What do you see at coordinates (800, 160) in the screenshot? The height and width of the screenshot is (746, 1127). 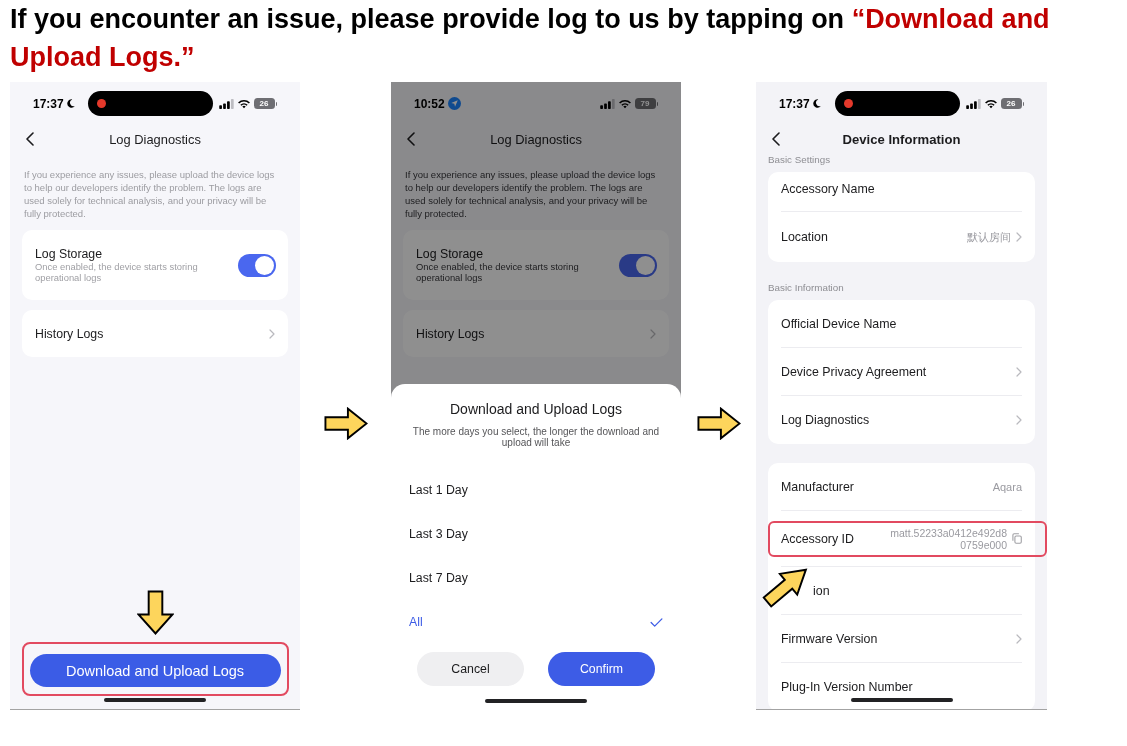 I see `section-header: Basic Settings` at bounding box center [800, 160].